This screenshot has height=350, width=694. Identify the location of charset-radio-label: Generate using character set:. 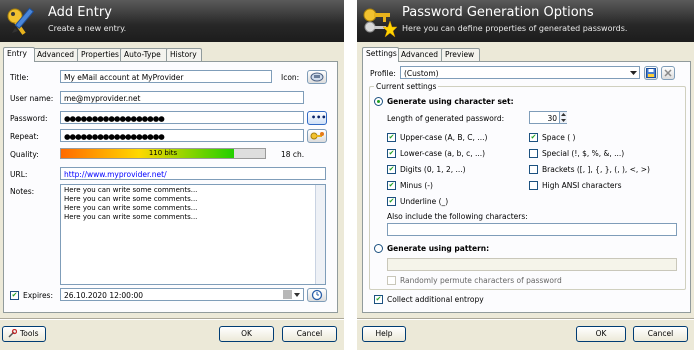
(450, 101).